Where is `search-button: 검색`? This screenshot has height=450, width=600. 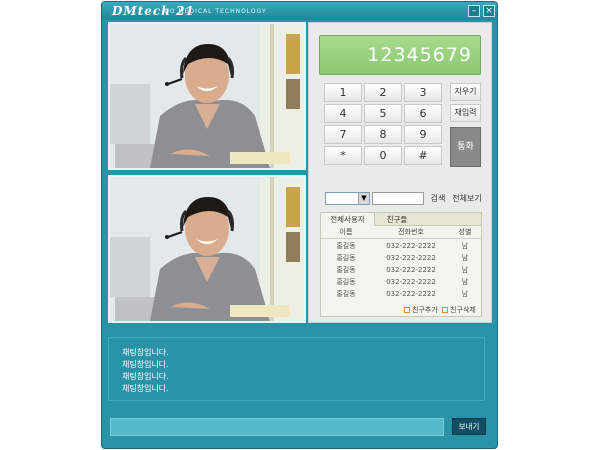 search-button: 검색 is located at coordinates (438, 198).